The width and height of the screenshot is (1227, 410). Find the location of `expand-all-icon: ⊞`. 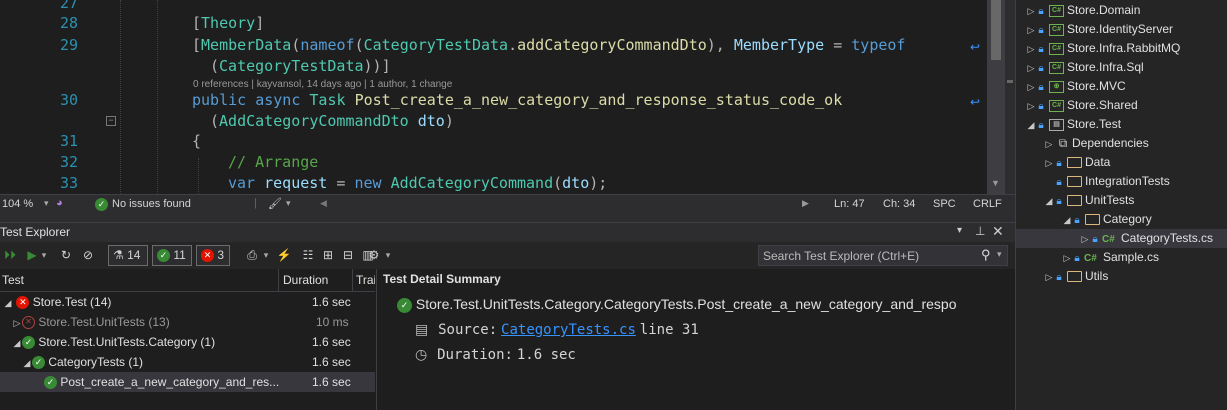

expand-all-icon: ⊞ is located at coordinates (328, 255).